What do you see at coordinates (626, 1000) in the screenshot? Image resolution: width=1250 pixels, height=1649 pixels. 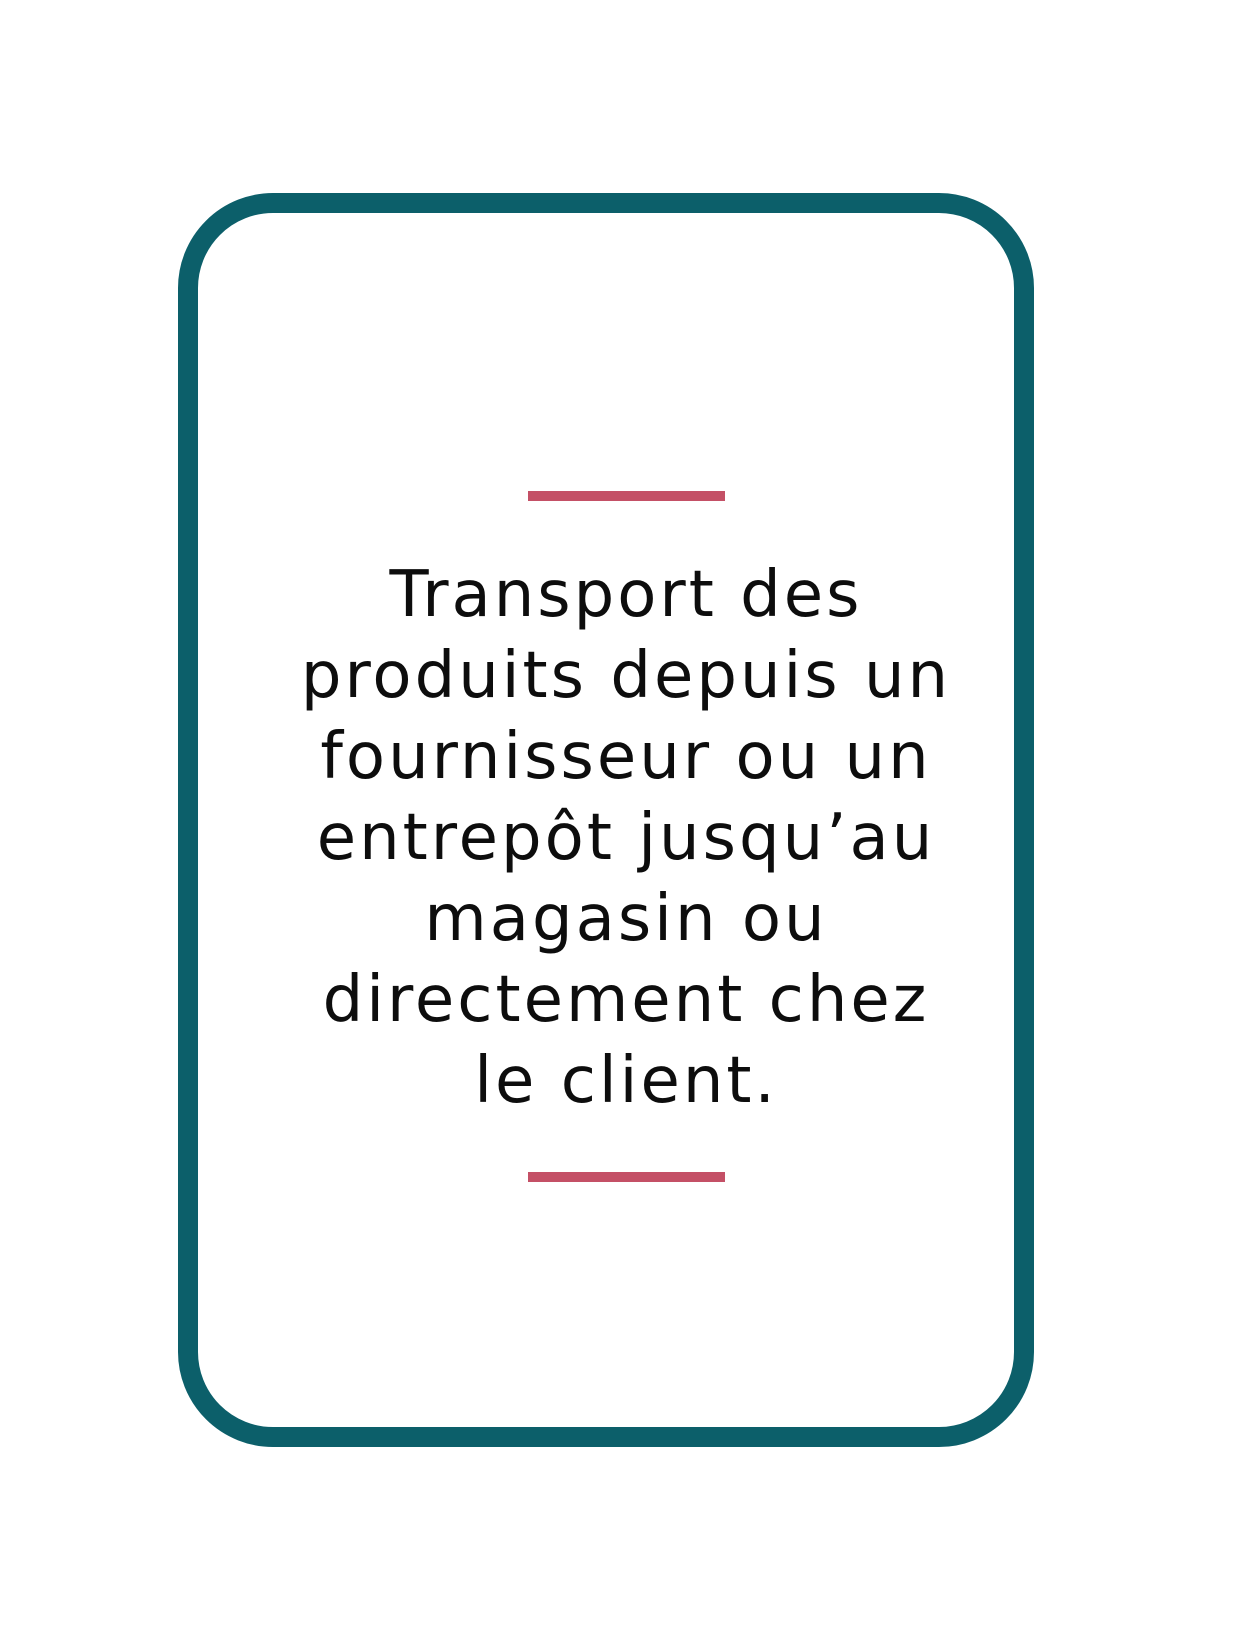 I see `definition-line: directement chez` at bounding box center [626, 1000].